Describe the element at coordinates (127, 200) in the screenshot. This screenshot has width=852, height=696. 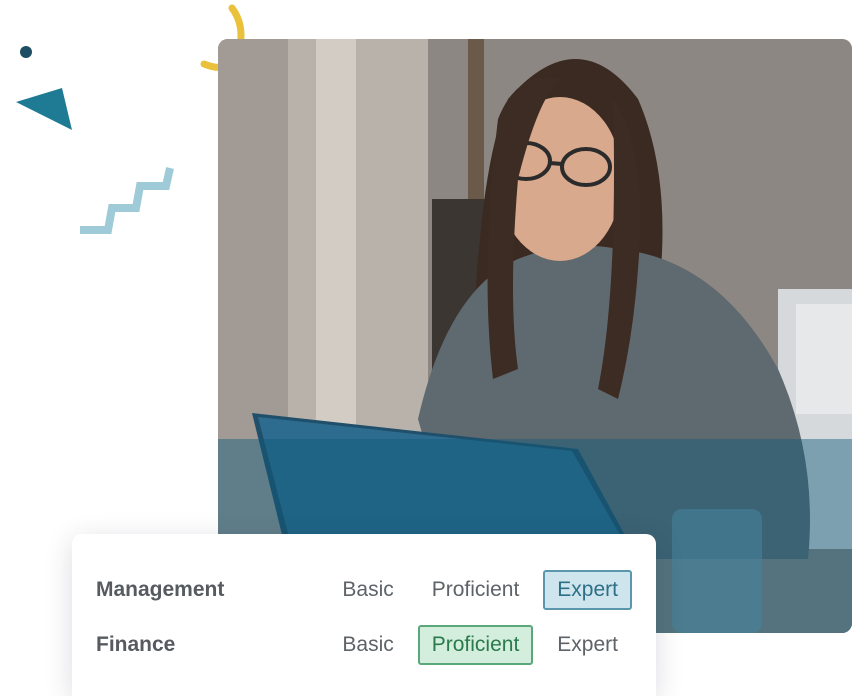
I see `decorative-zigzag-icon` at that location.